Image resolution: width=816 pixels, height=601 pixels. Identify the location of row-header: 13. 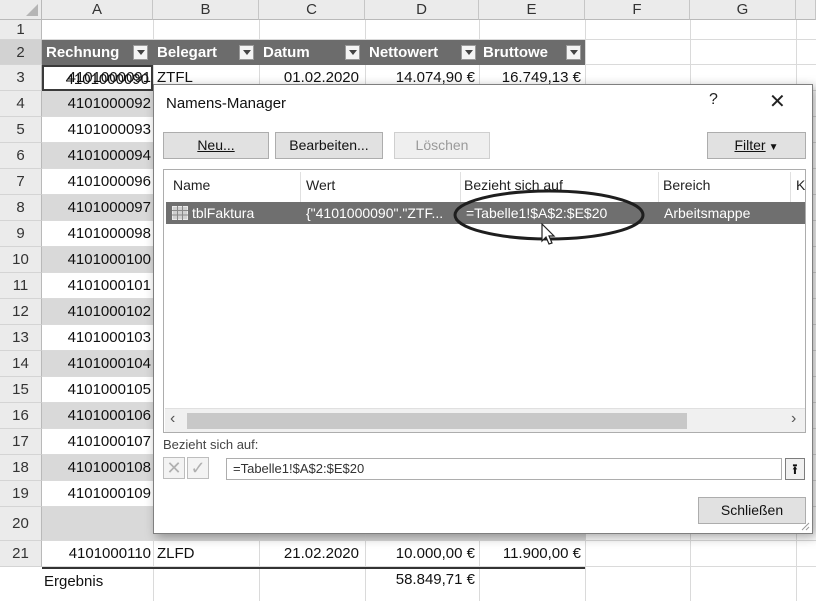
(21, 338).